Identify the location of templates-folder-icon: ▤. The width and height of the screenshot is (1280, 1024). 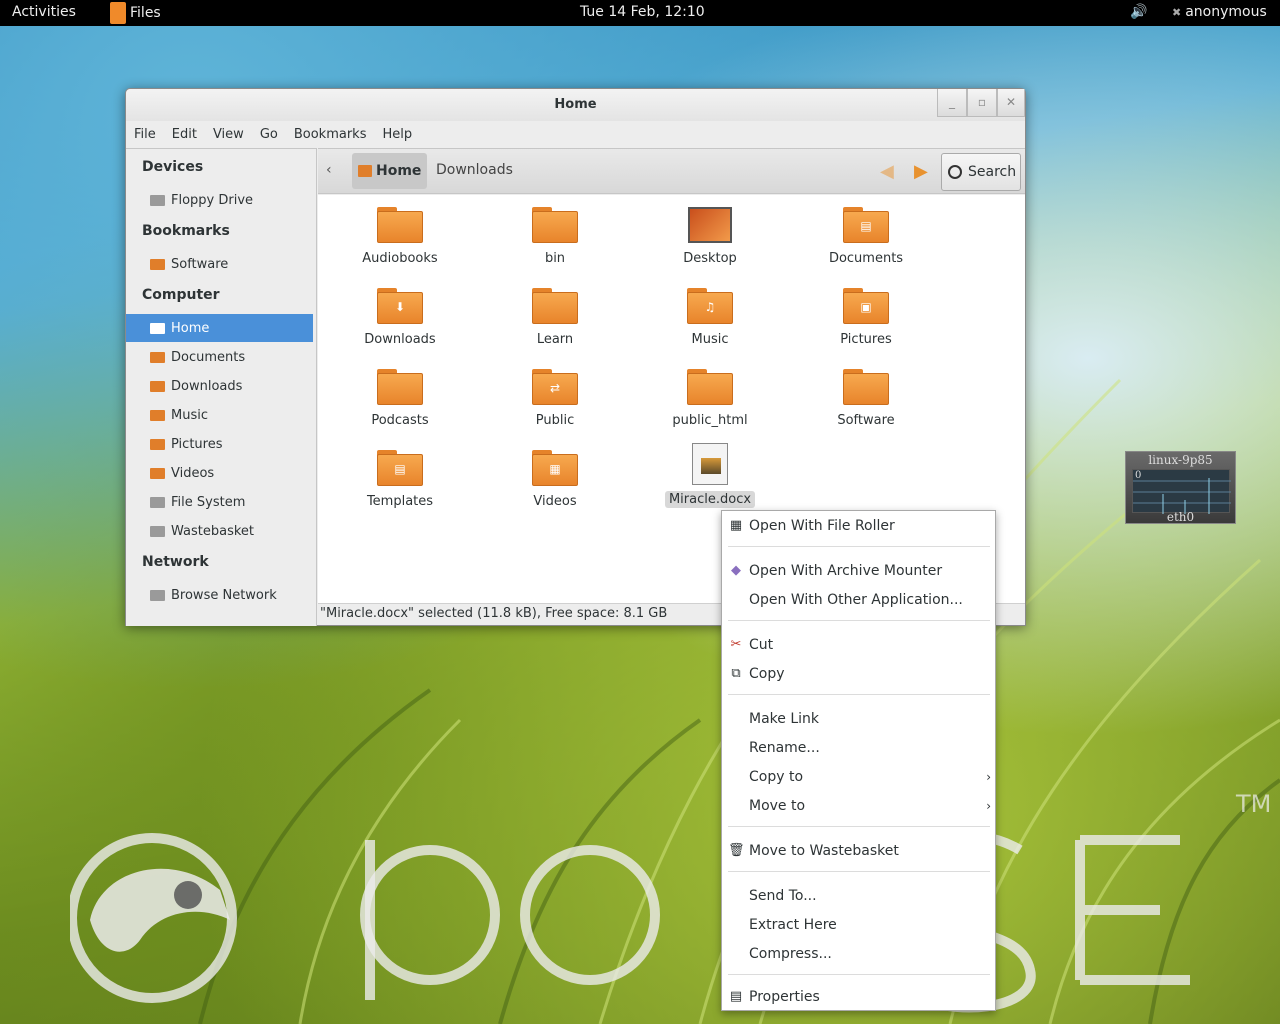
(400, 468).